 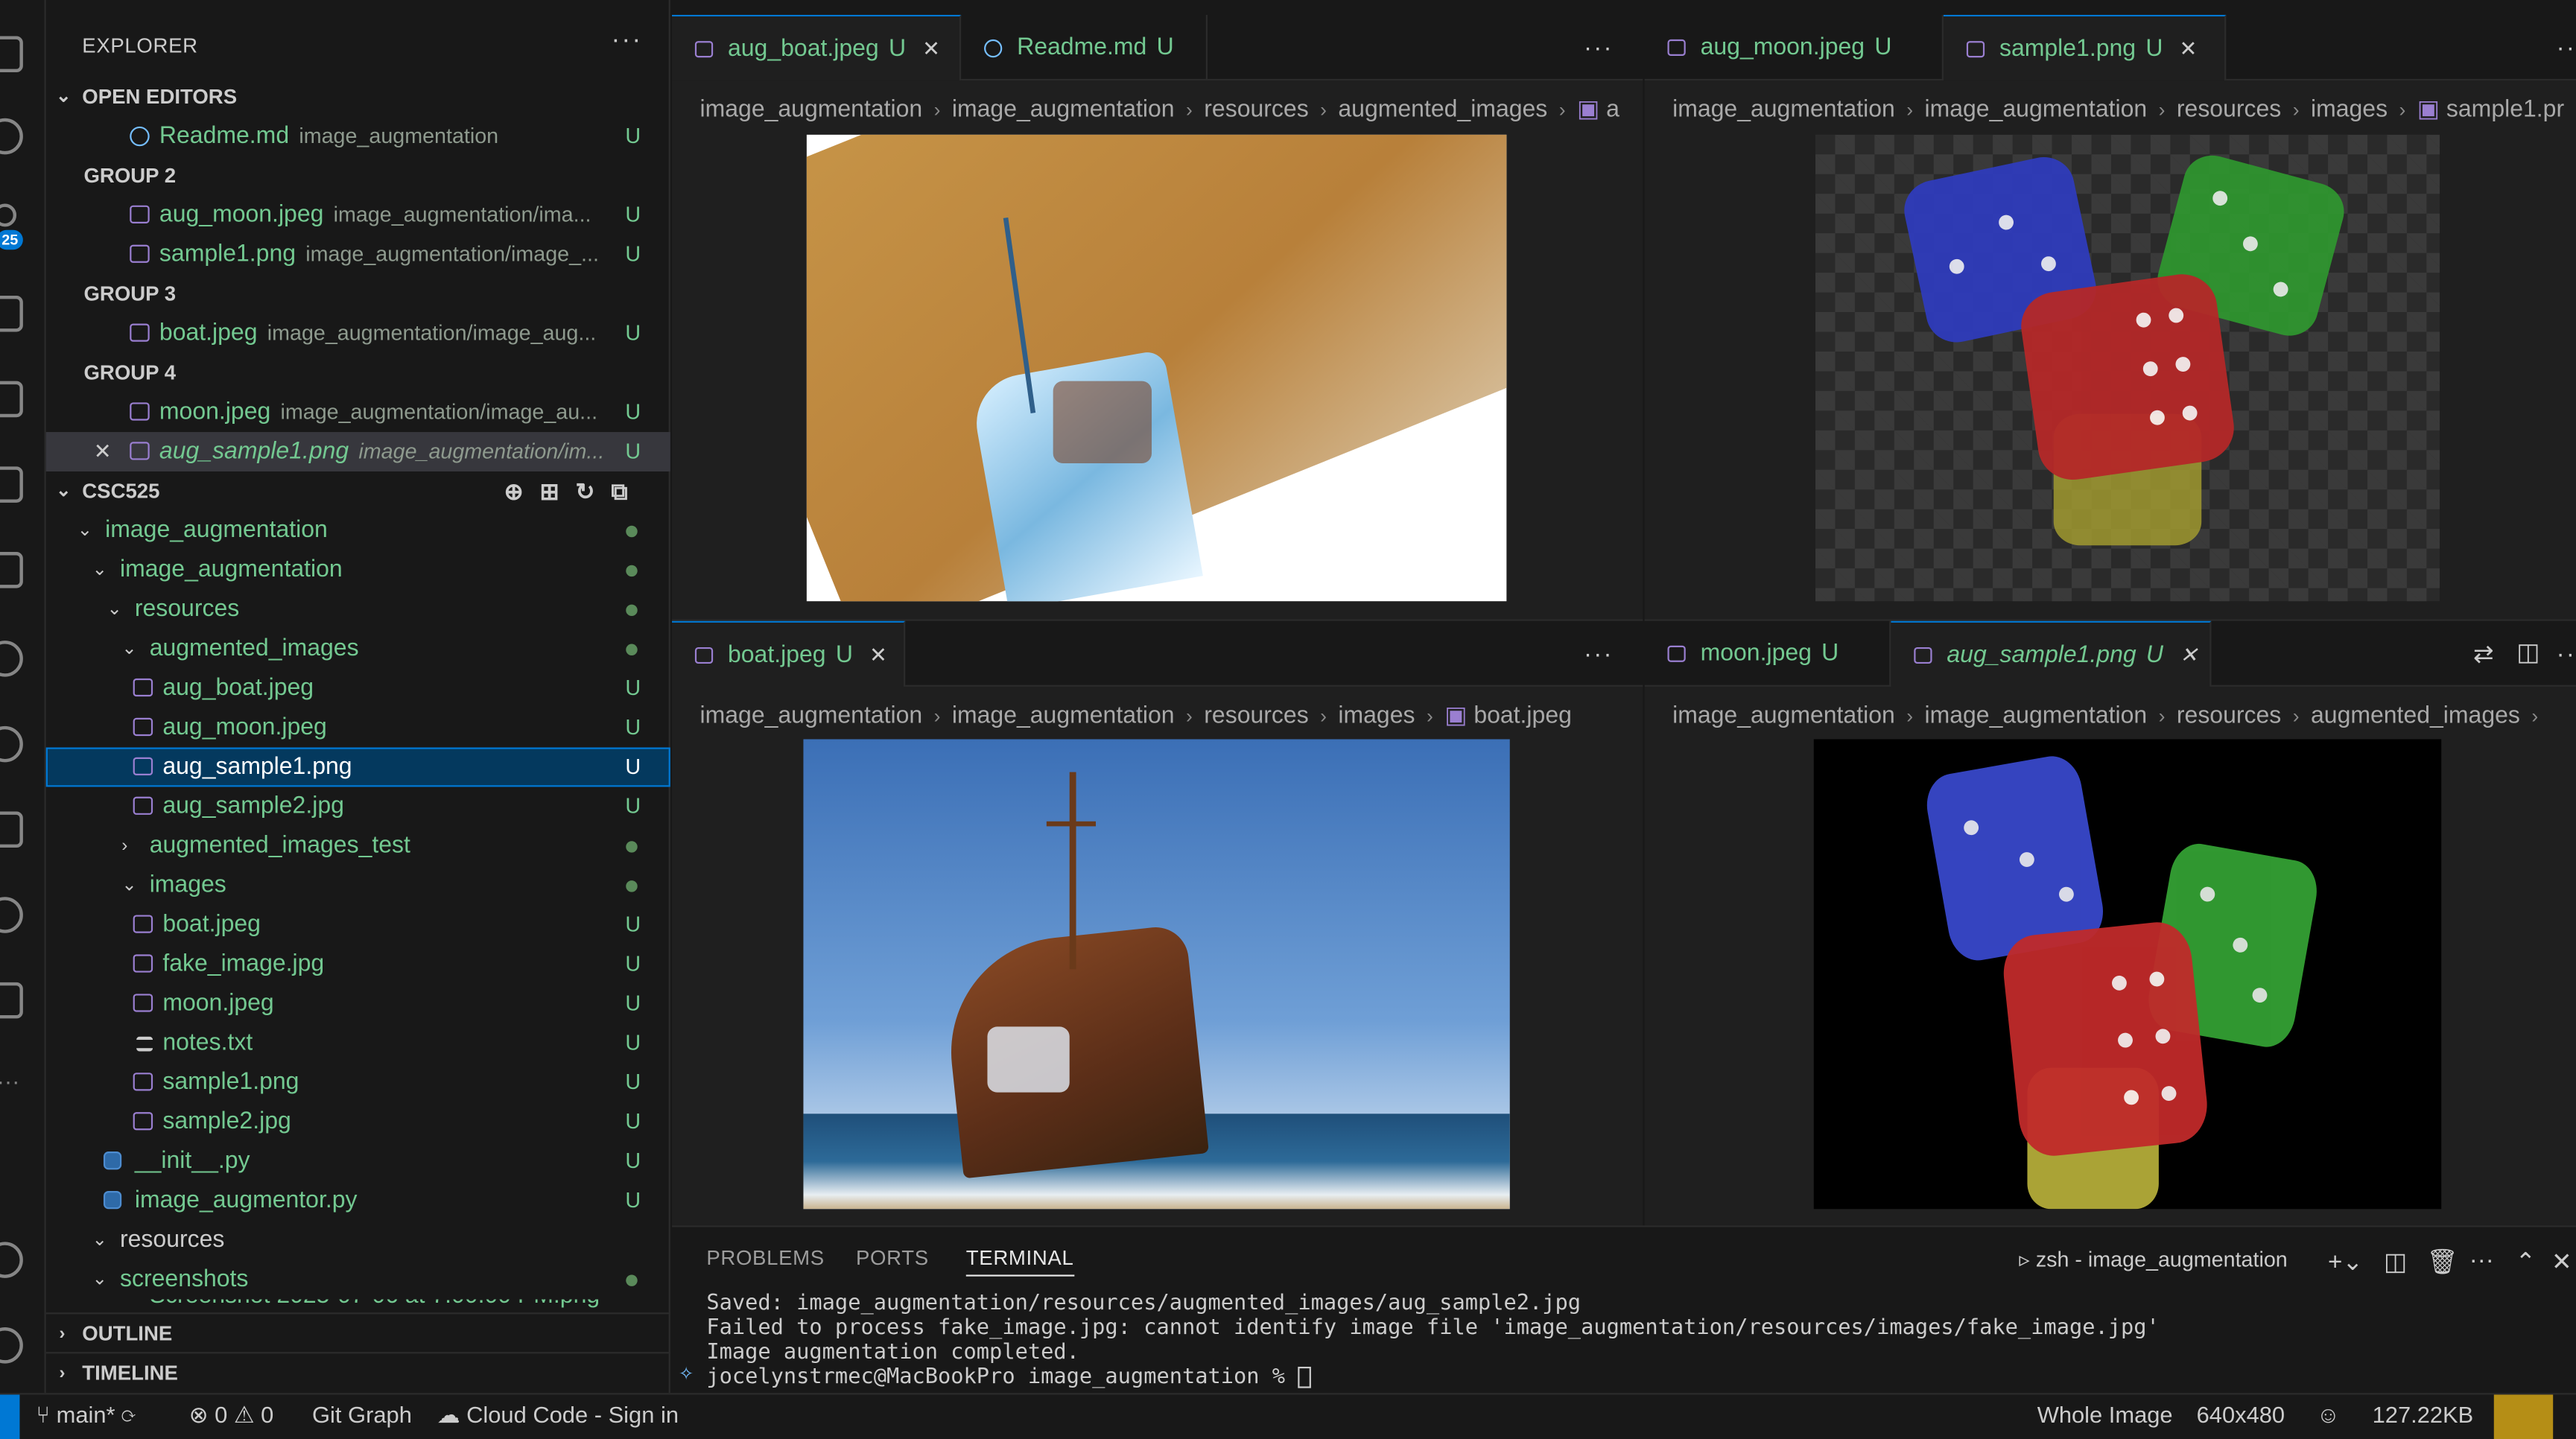 I want to click on close-panel-icon: ✕, so click(x=2561, y=1261).